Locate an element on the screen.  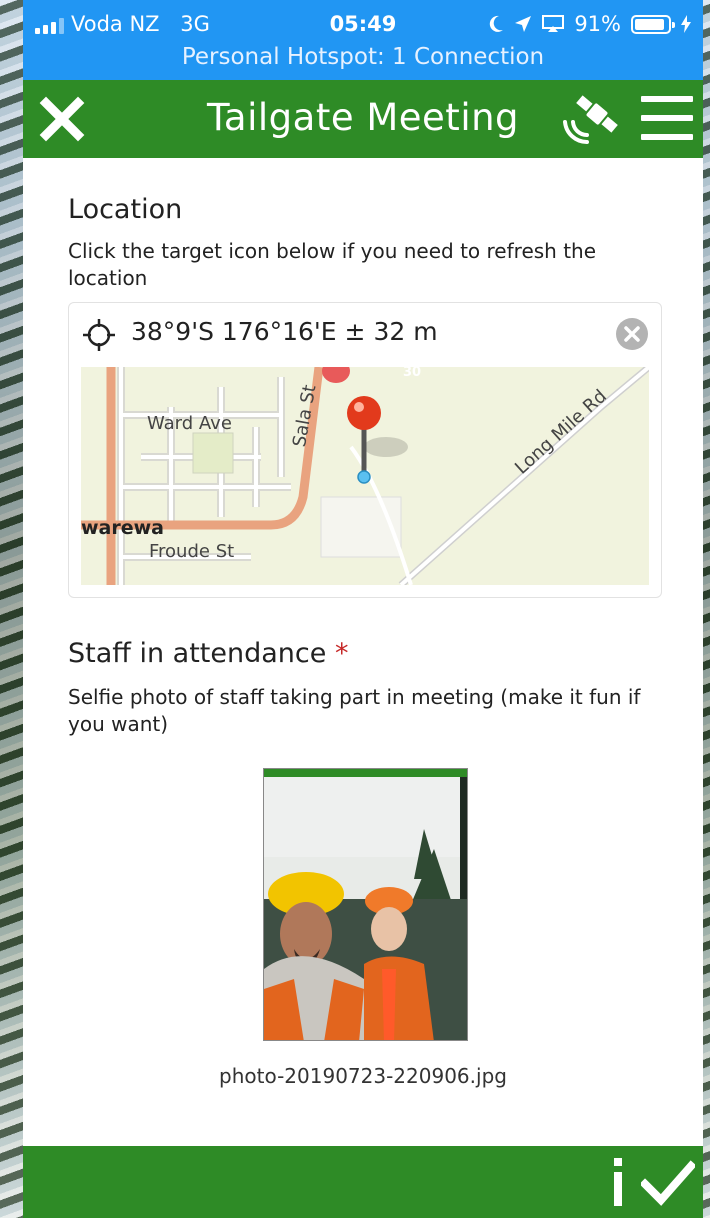
checkmark-icon is located at coordinates (668, 1183).